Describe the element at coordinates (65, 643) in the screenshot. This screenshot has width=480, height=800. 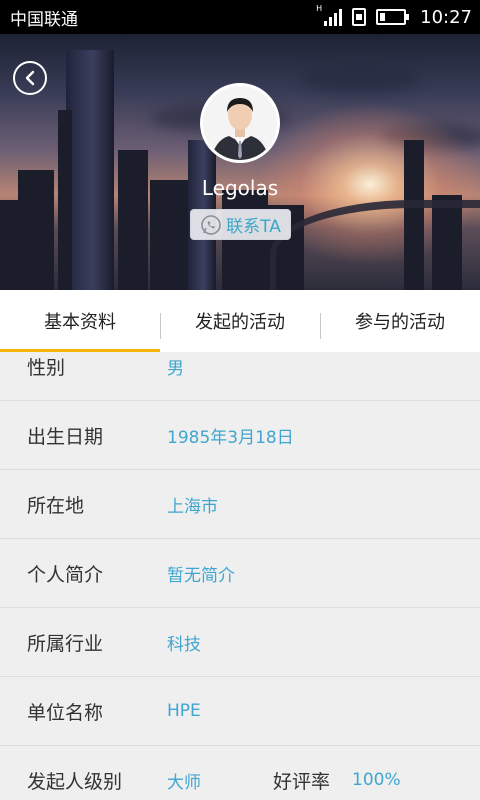
I see `info-label: 所属行业` at that location.